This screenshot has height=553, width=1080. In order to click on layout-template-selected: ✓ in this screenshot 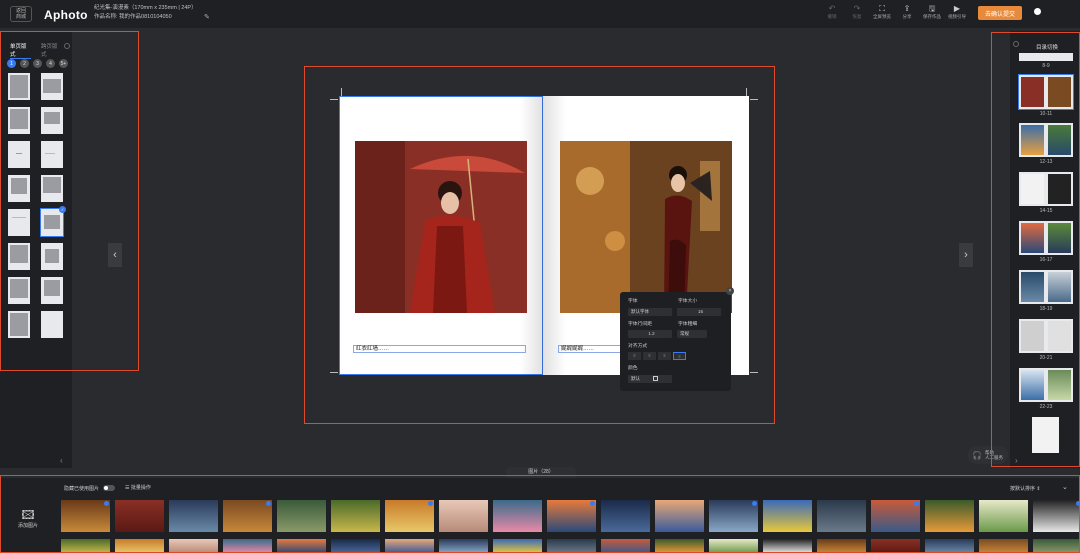, I will do `click(53, 221)`.